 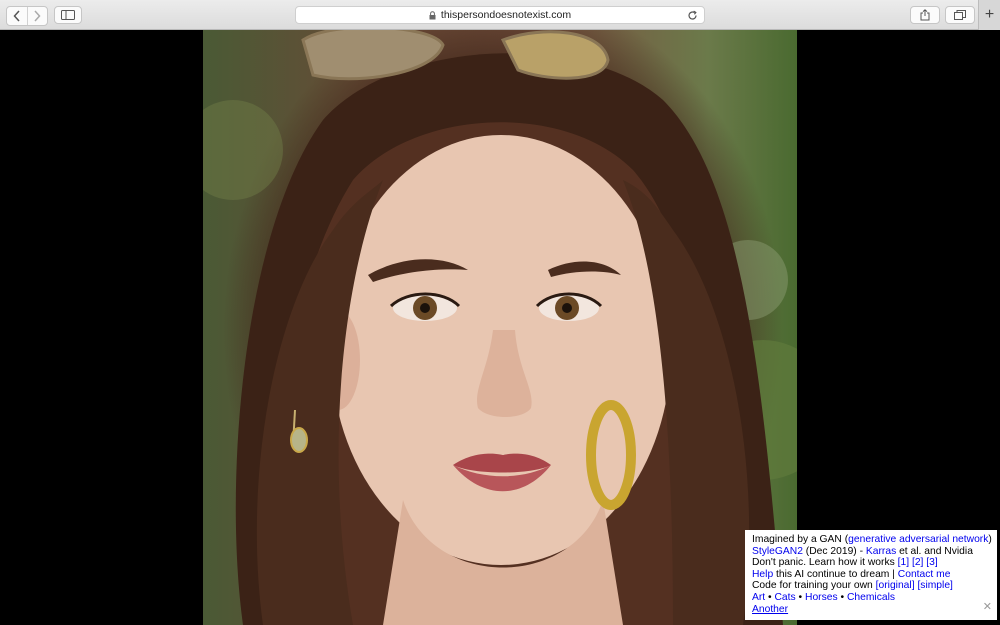 What do you see at coordinates (987, 608) in the screenshot?
I see `close-icon: ✕` at bounding box center [987, 608].